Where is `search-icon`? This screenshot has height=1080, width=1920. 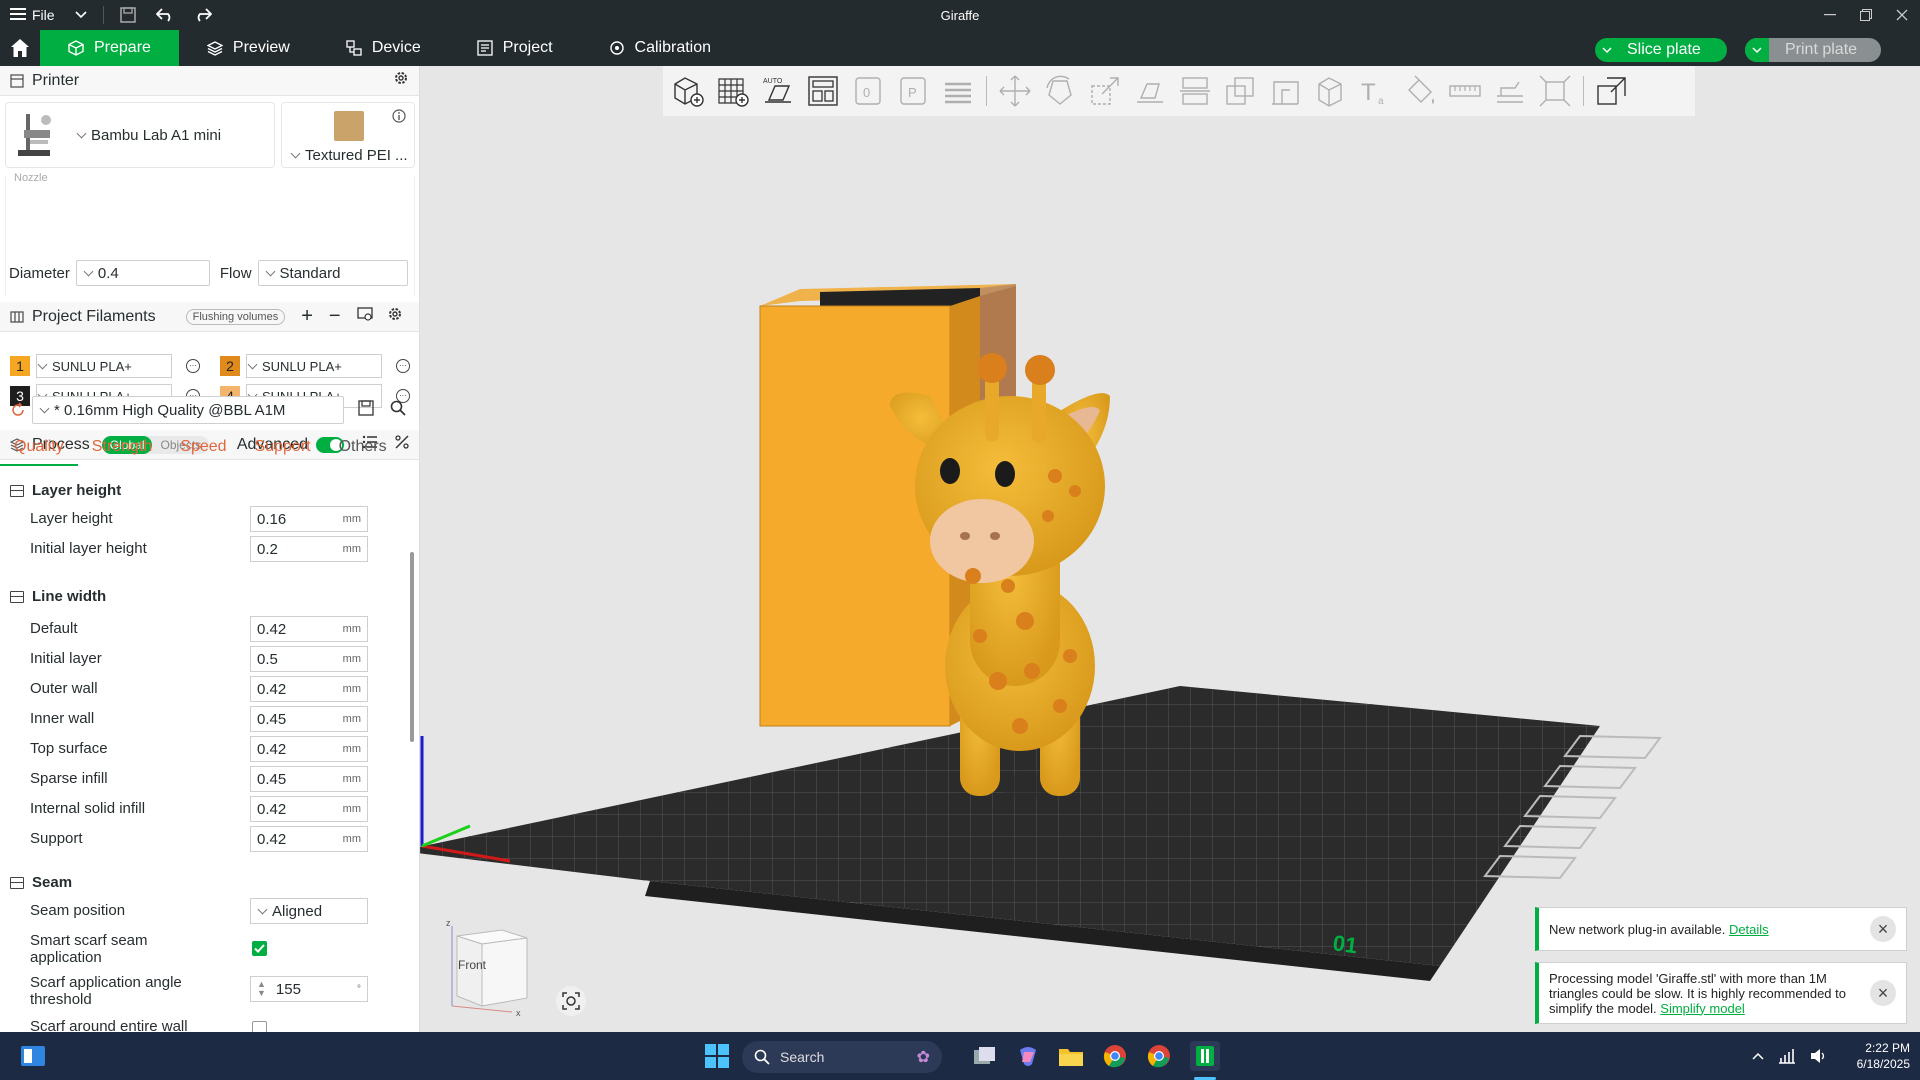 search-icon is located at coordinates (762, 1057).